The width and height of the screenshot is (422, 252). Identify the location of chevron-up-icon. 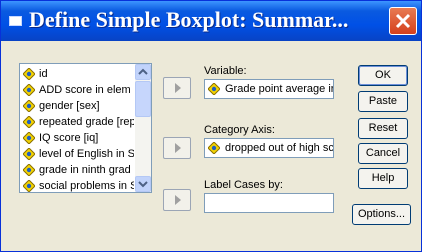
(143, 71).